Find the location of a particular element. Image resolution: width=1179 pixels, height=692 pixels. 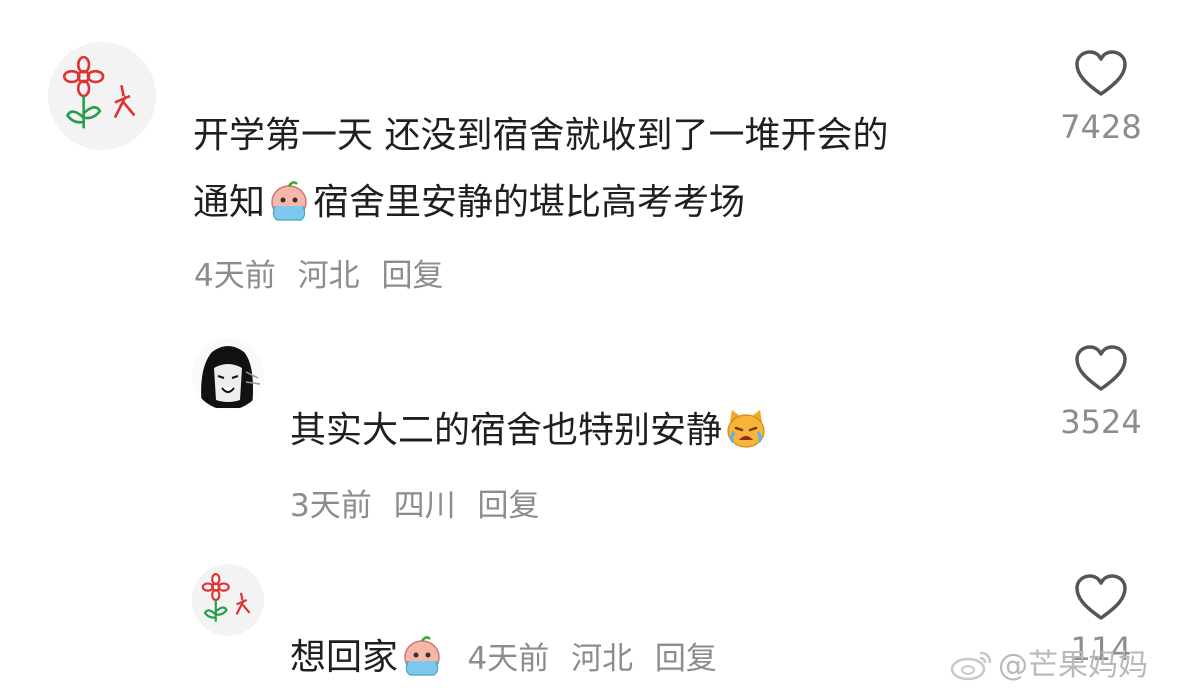

like-group: 7428 is located at coordinates (1101, 98).